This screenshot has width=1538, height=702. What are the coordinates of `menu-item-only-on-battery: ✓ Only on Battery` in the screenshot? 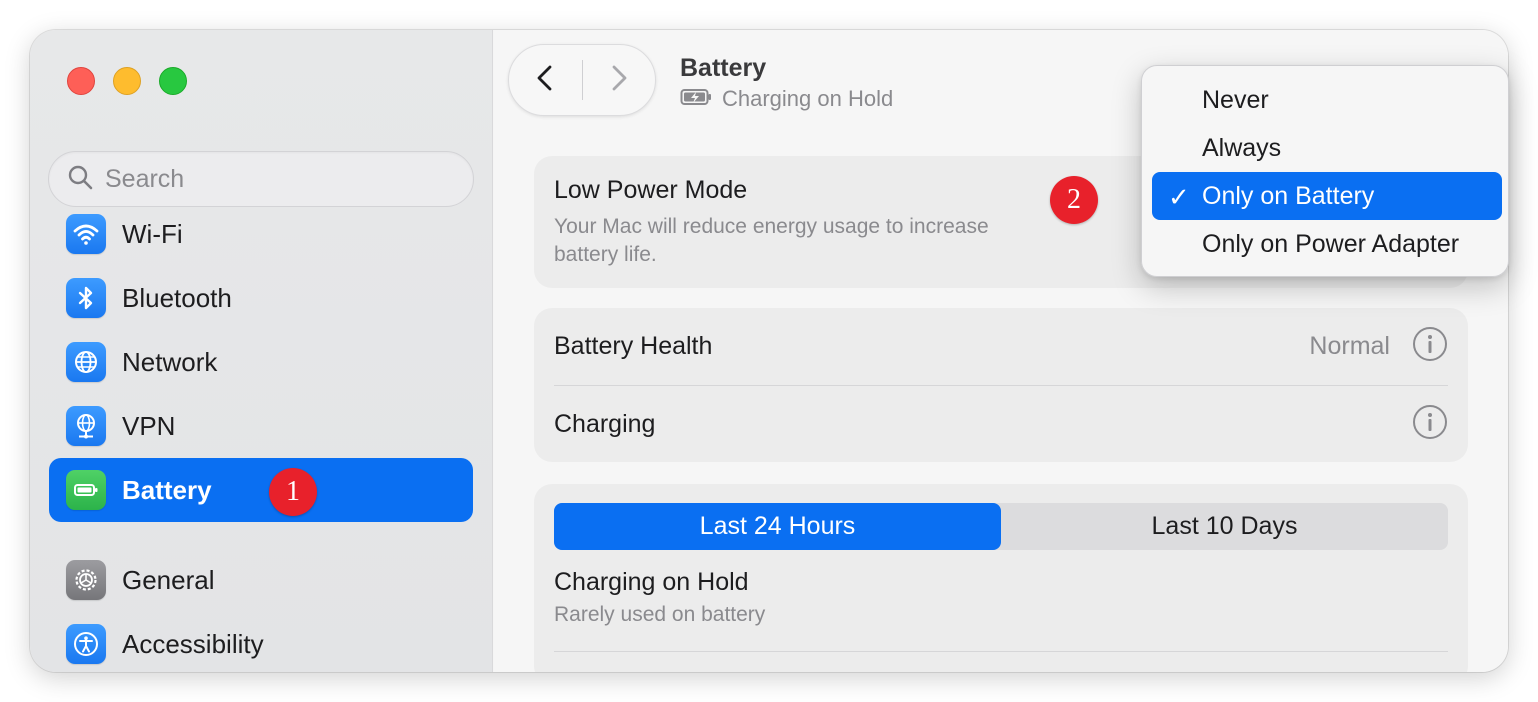 It's located at (1327, 196).